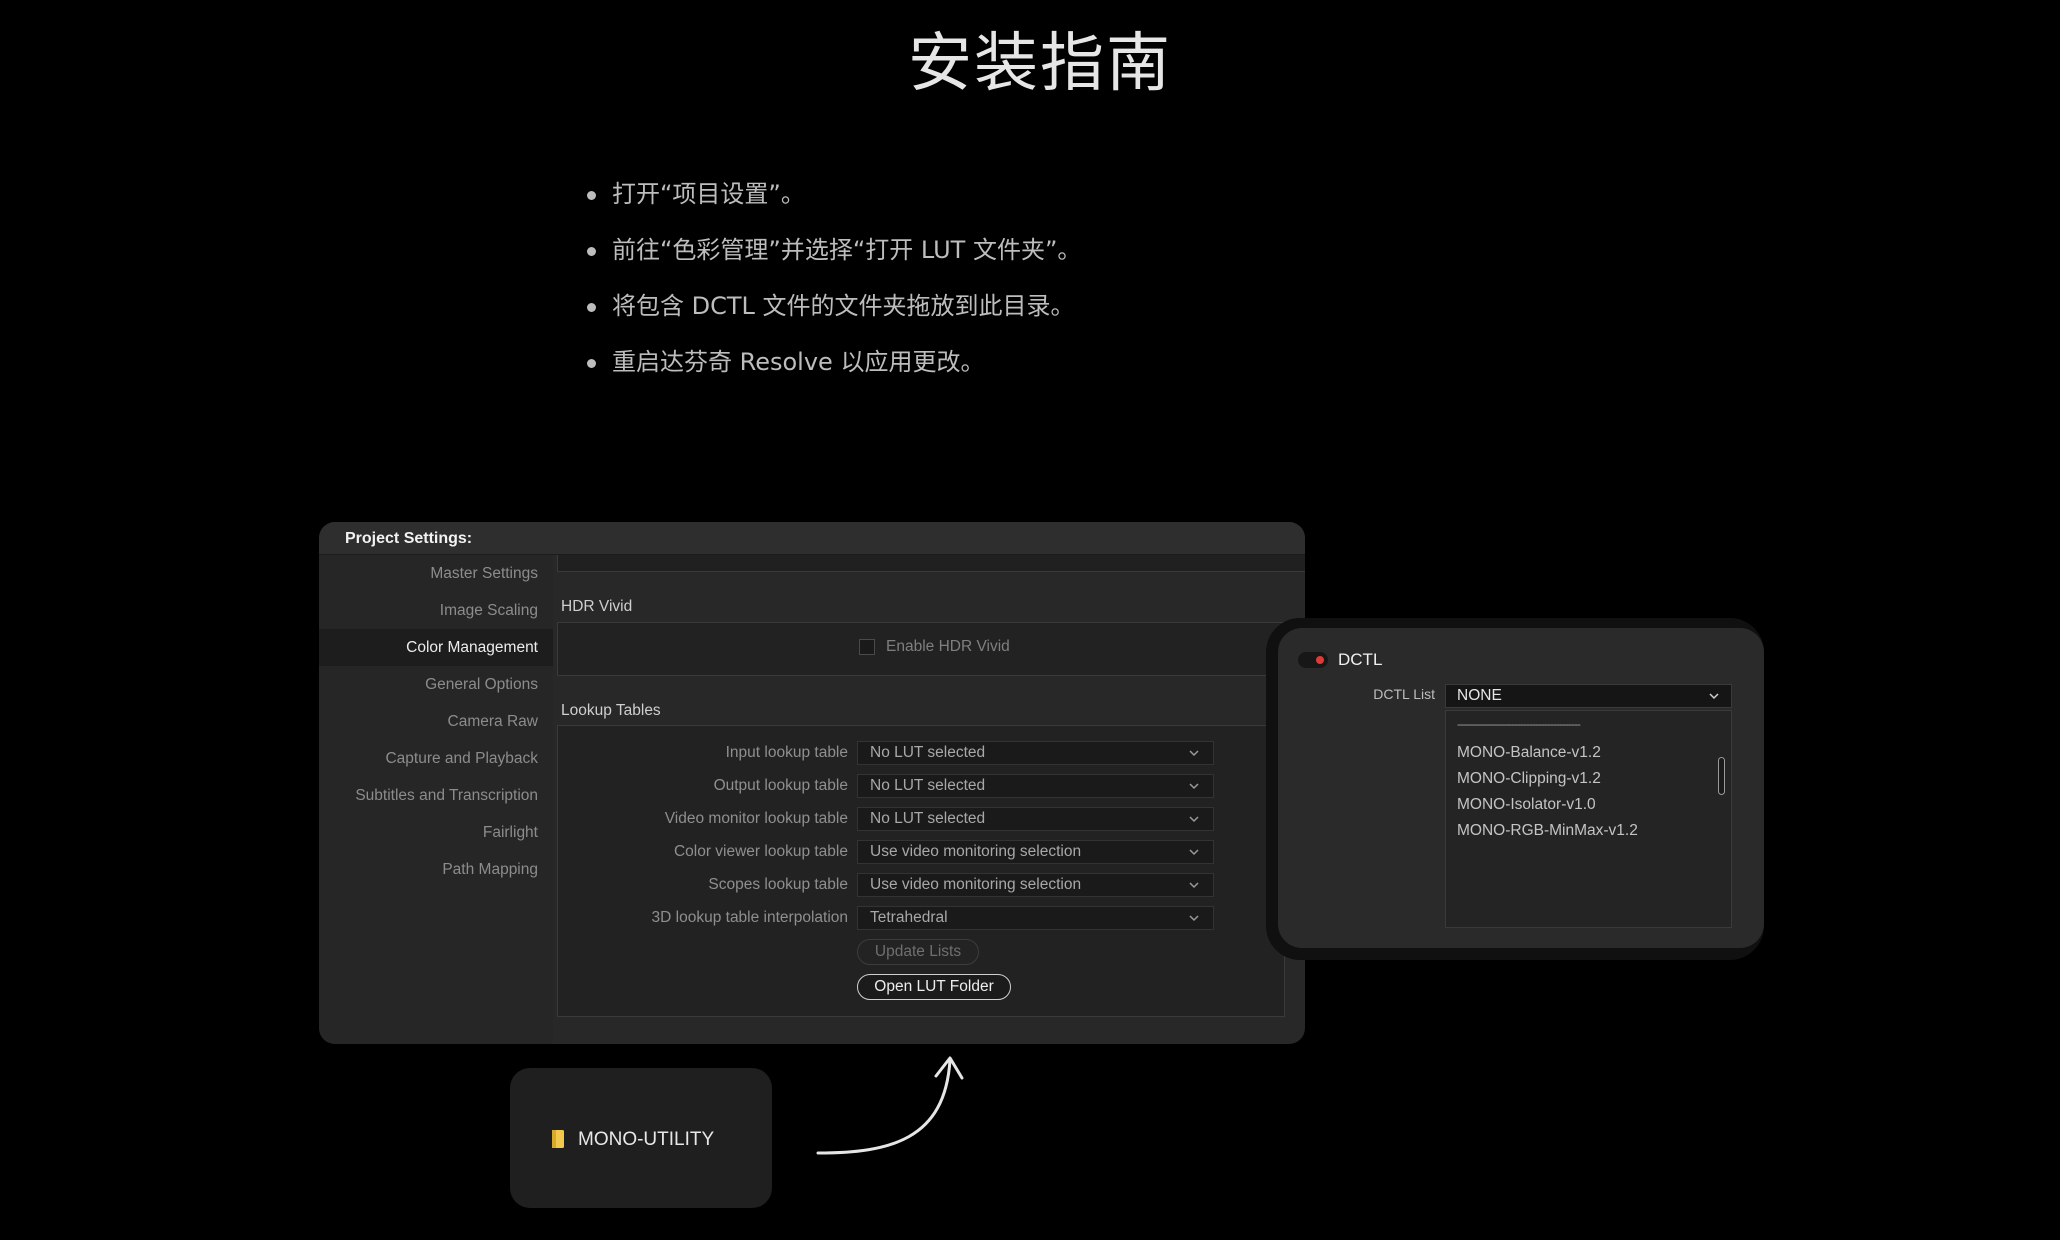  Describe the element at coordinates (948, 646) in the screenshot. I see `enable-hdr-label: Enable HDR Vivid` at that location.